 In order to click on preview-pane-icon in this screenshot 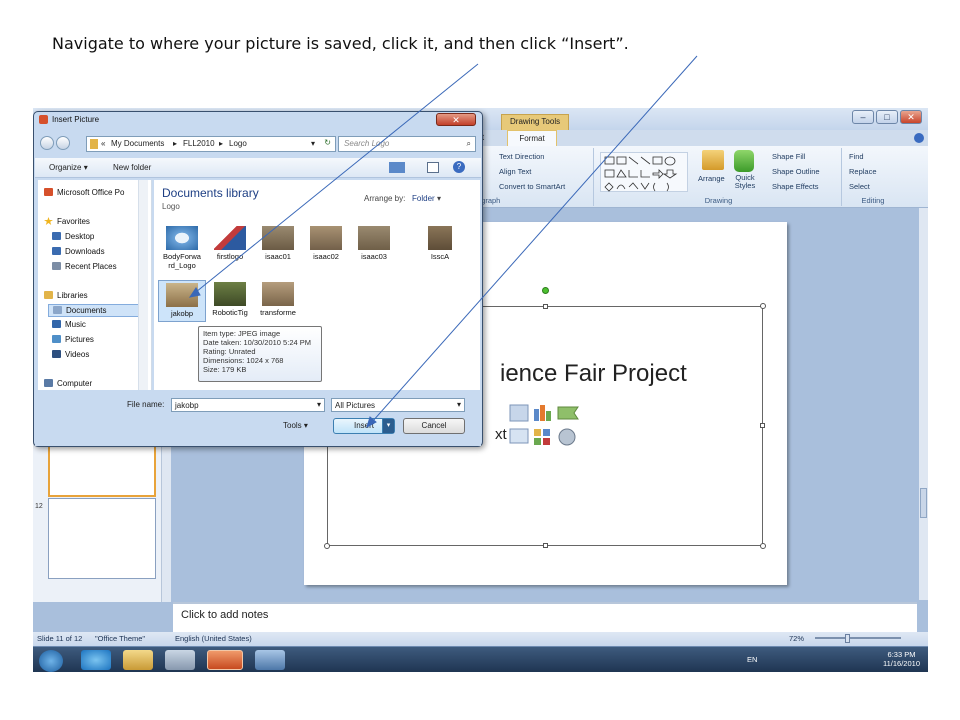, I will do `click(433, 167)`.